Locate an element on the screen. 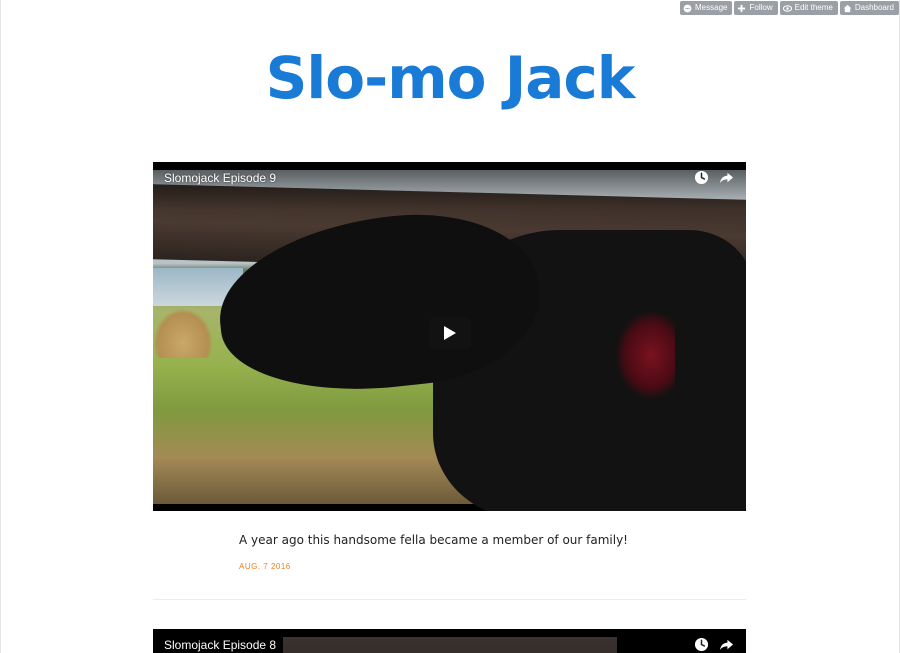  thumbnail-collar is located at coordinates (645, 355).